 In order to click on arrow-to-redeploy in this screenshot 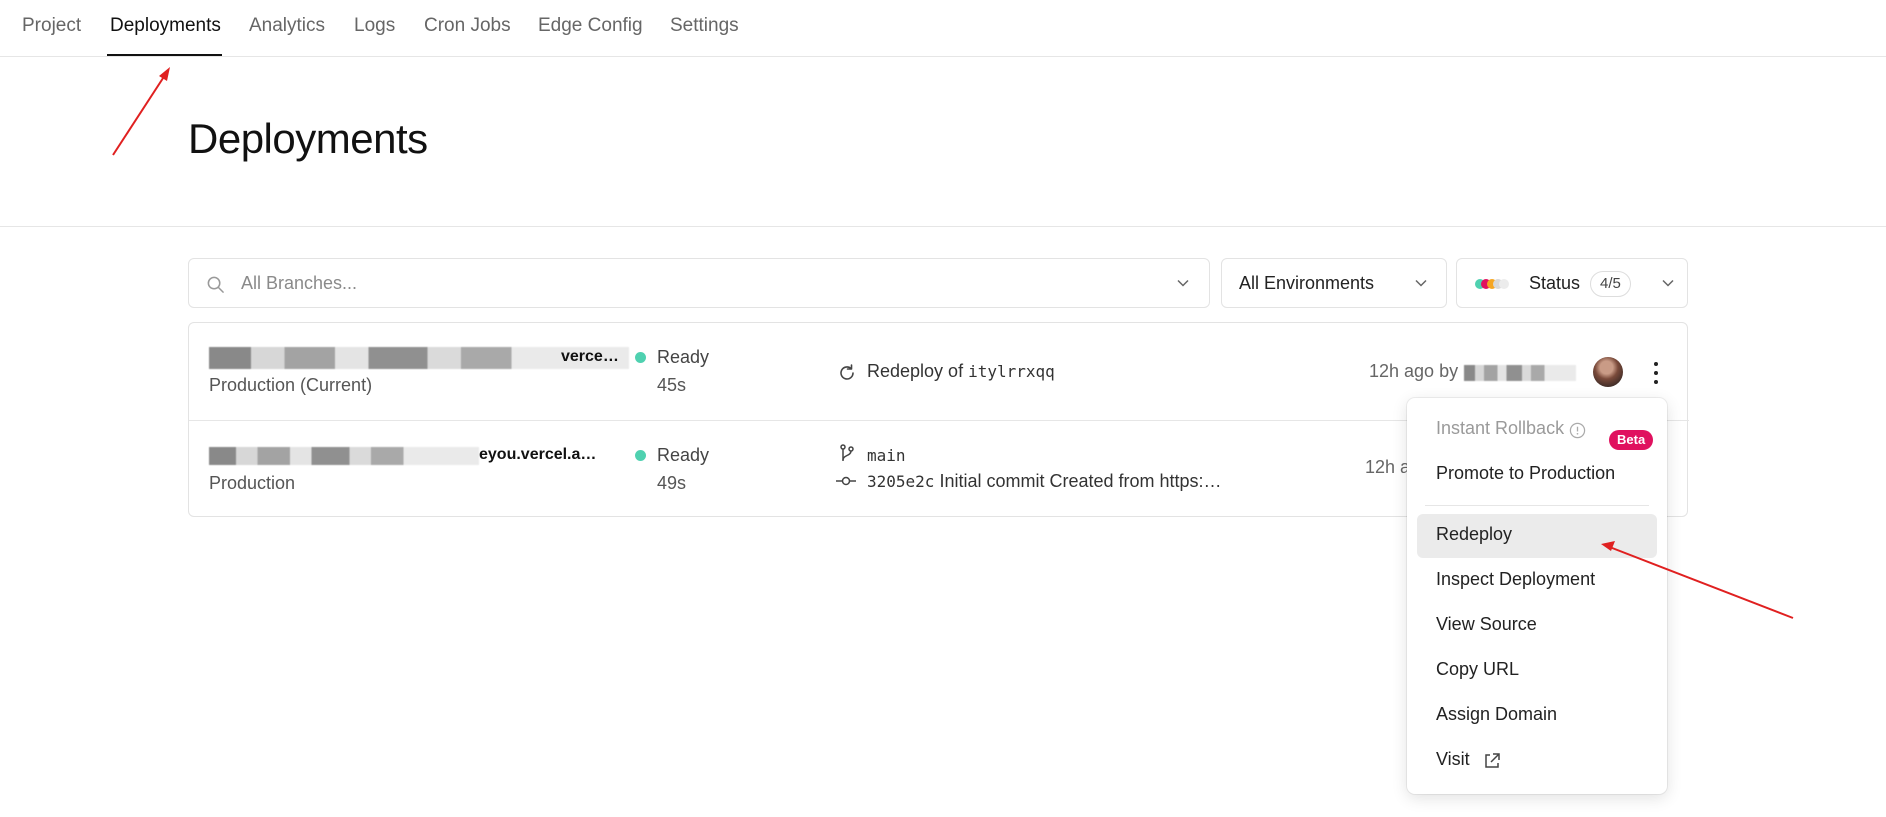, I will do `click(1697, 580)`.